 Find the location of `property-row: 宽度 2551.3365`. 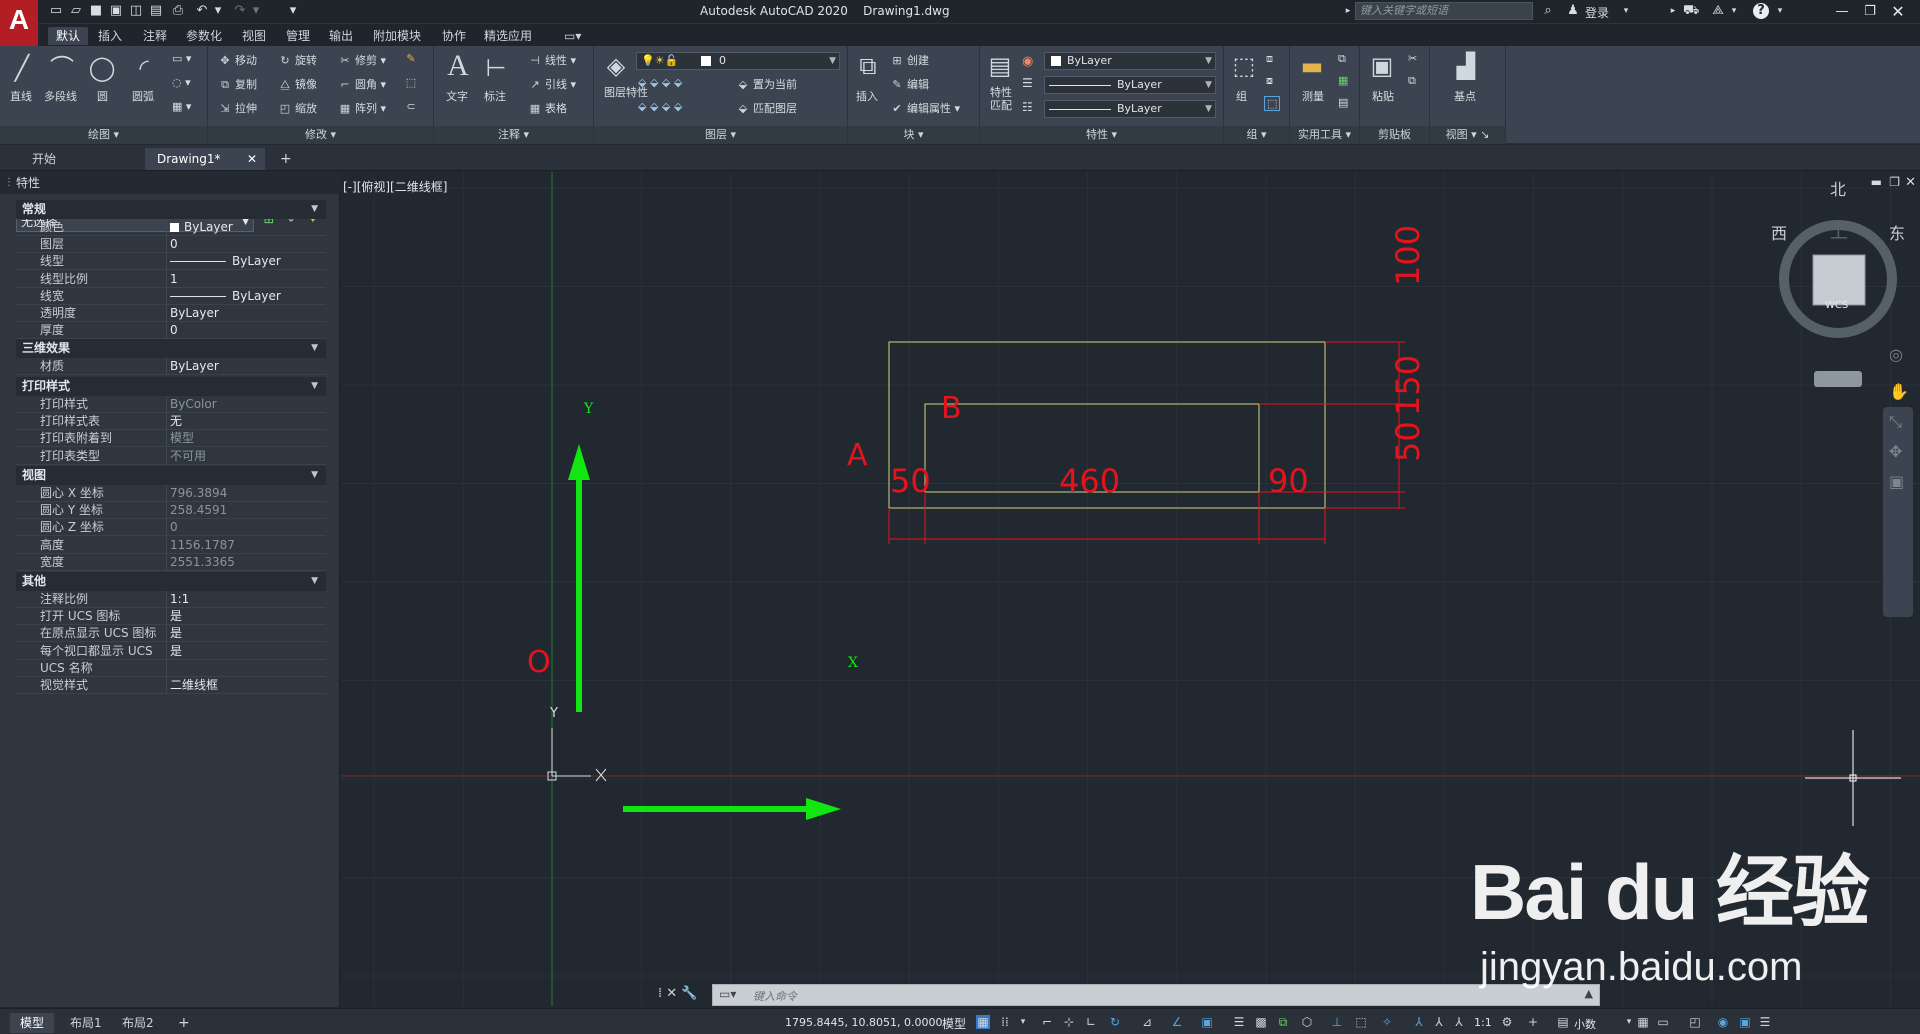

property-row: 宽度 2551.3365 is located at coordinates (171, 562).